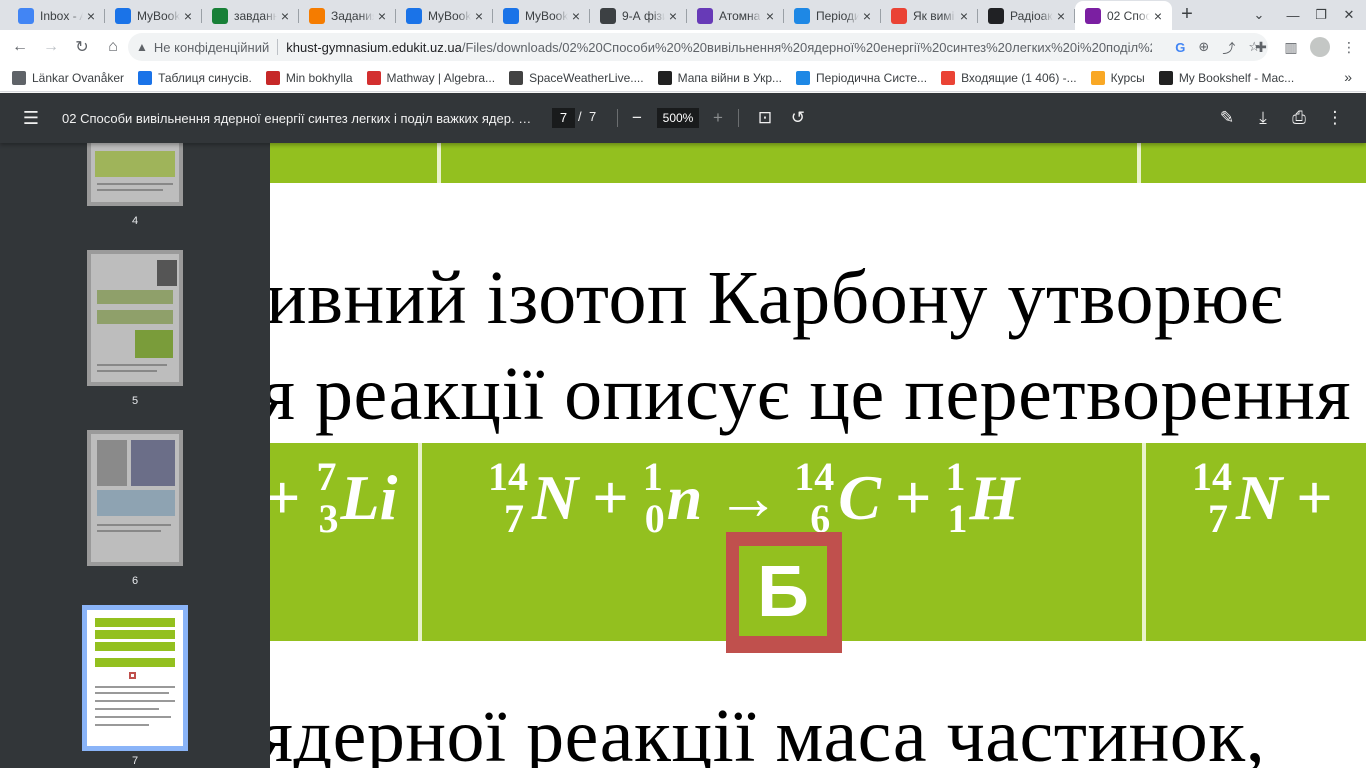 Image resolution: width=1366 pixels, height=768 pixels. Describe the element at coordinates (678, 118) in the screenshot. I see `zoom-level-input: 500%` at that location.